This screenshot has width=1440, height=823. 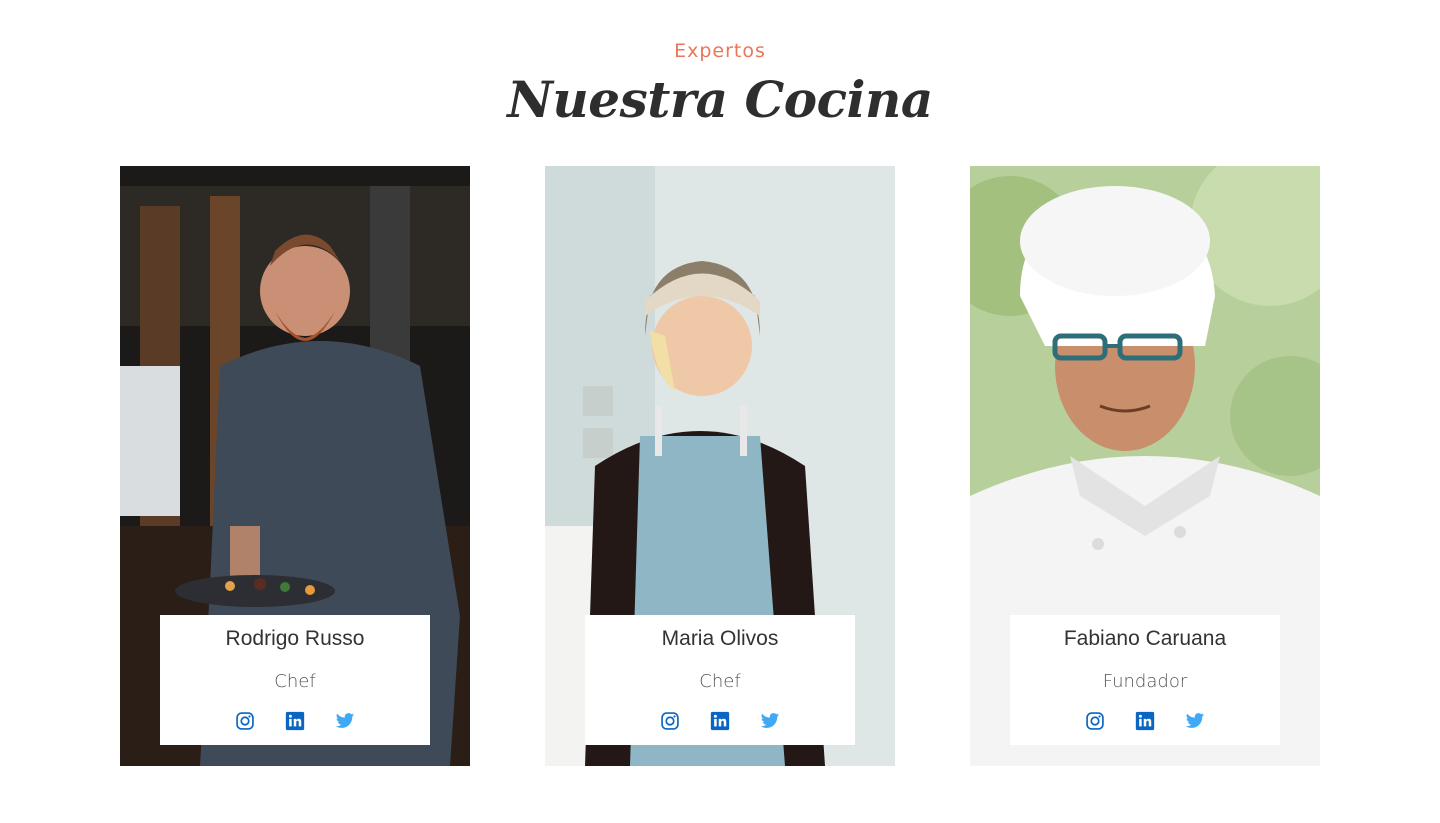 I want to click on team-info: Fabiano Caruana Fundador, so click(x=1145, y=680).